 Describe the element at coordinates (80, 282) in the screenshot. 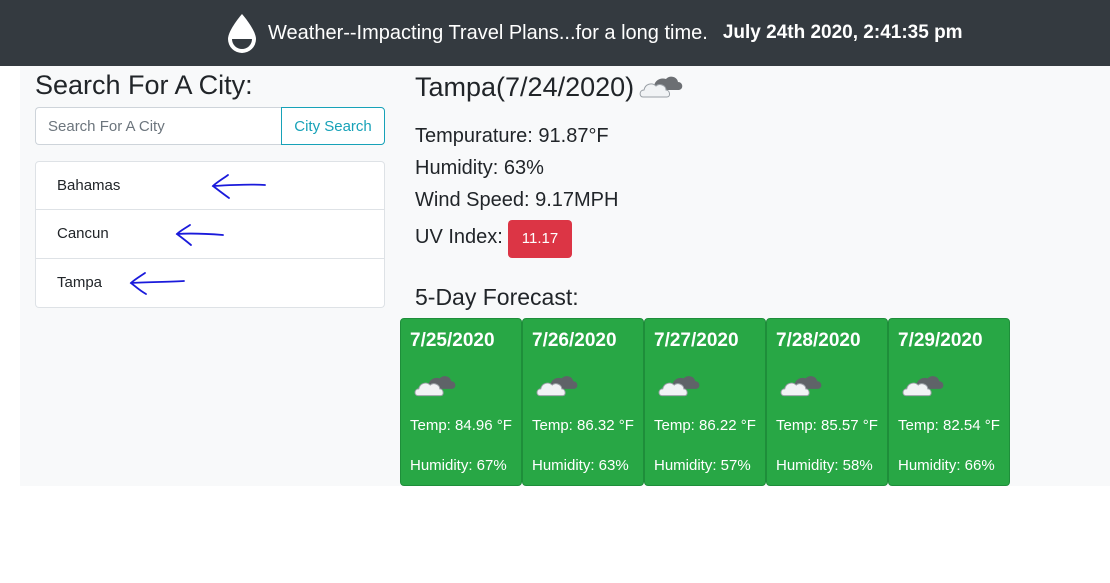

I see `history-item-label: Tampa` at that location.